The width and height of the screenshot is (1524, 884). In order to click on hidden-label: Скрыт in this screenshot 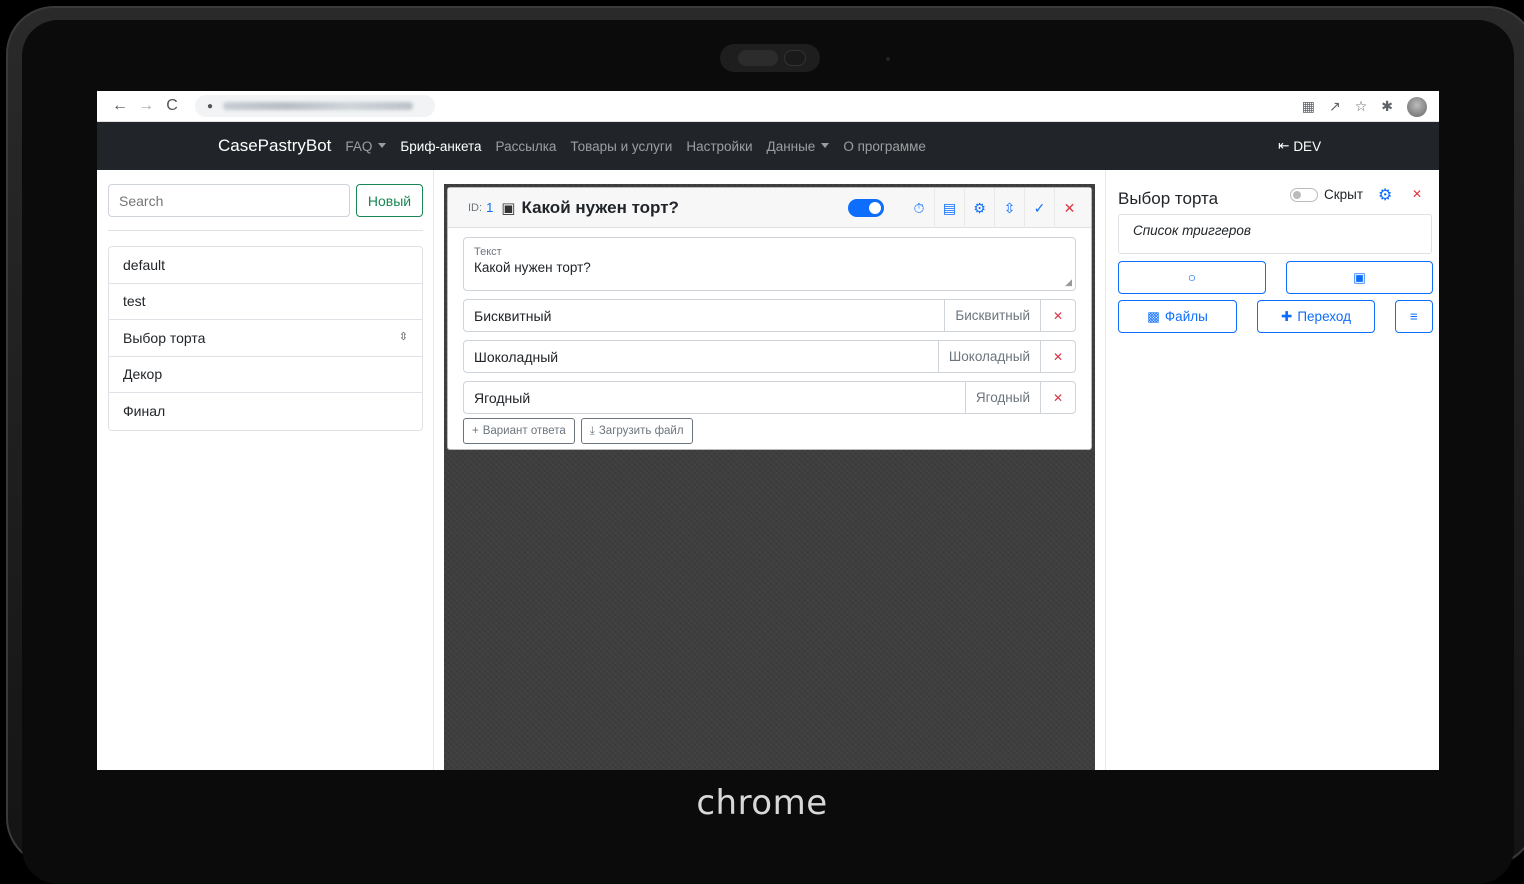, I will do `click(1344, 194)`.